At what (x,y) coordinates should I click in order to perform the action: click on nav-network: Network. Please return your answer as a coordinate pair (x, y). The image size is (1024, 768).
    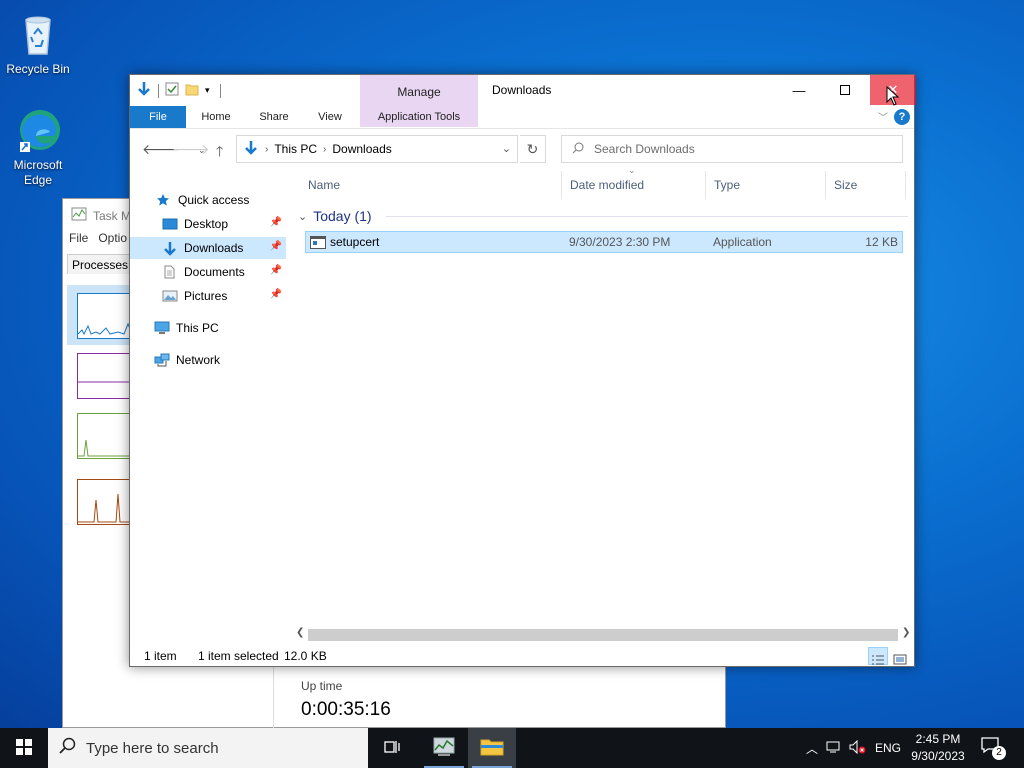
    Looking at the image, I should click on (208, 360).